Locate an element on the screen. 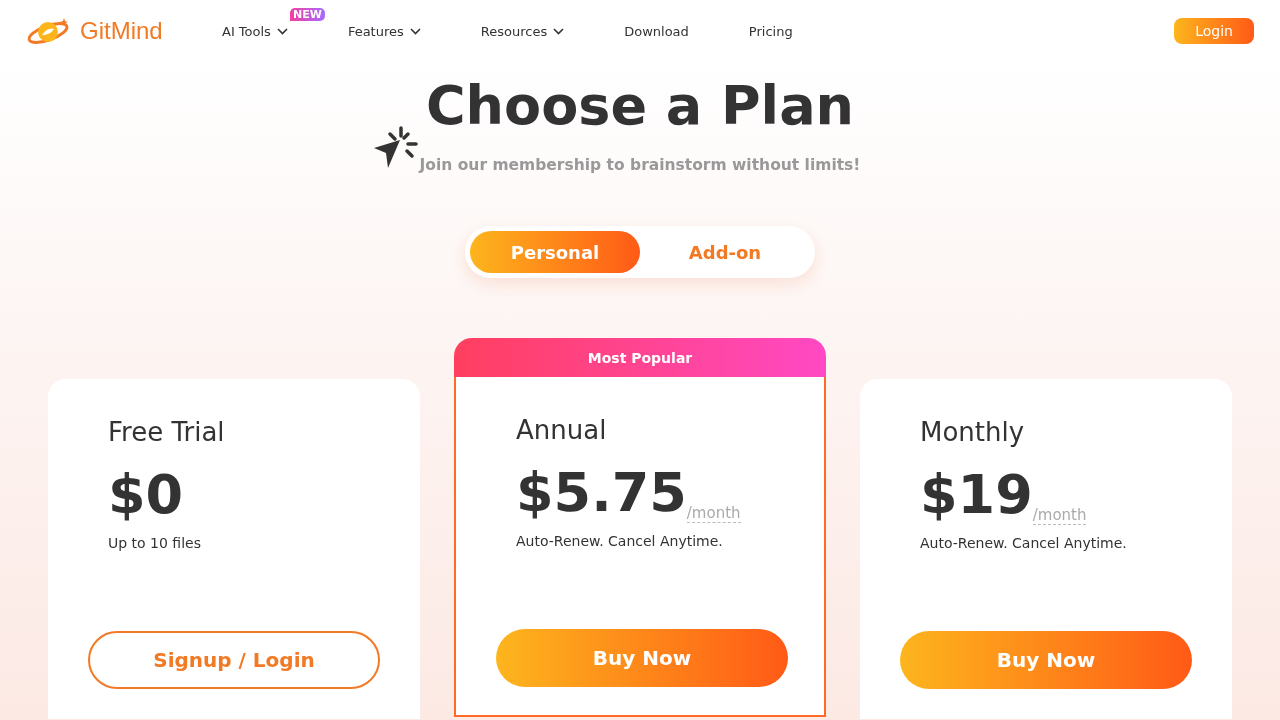 Image resolution: width=1280 pixels, height=720 pixels. plan-name: Free Trial is located at coordinates (167, 432).